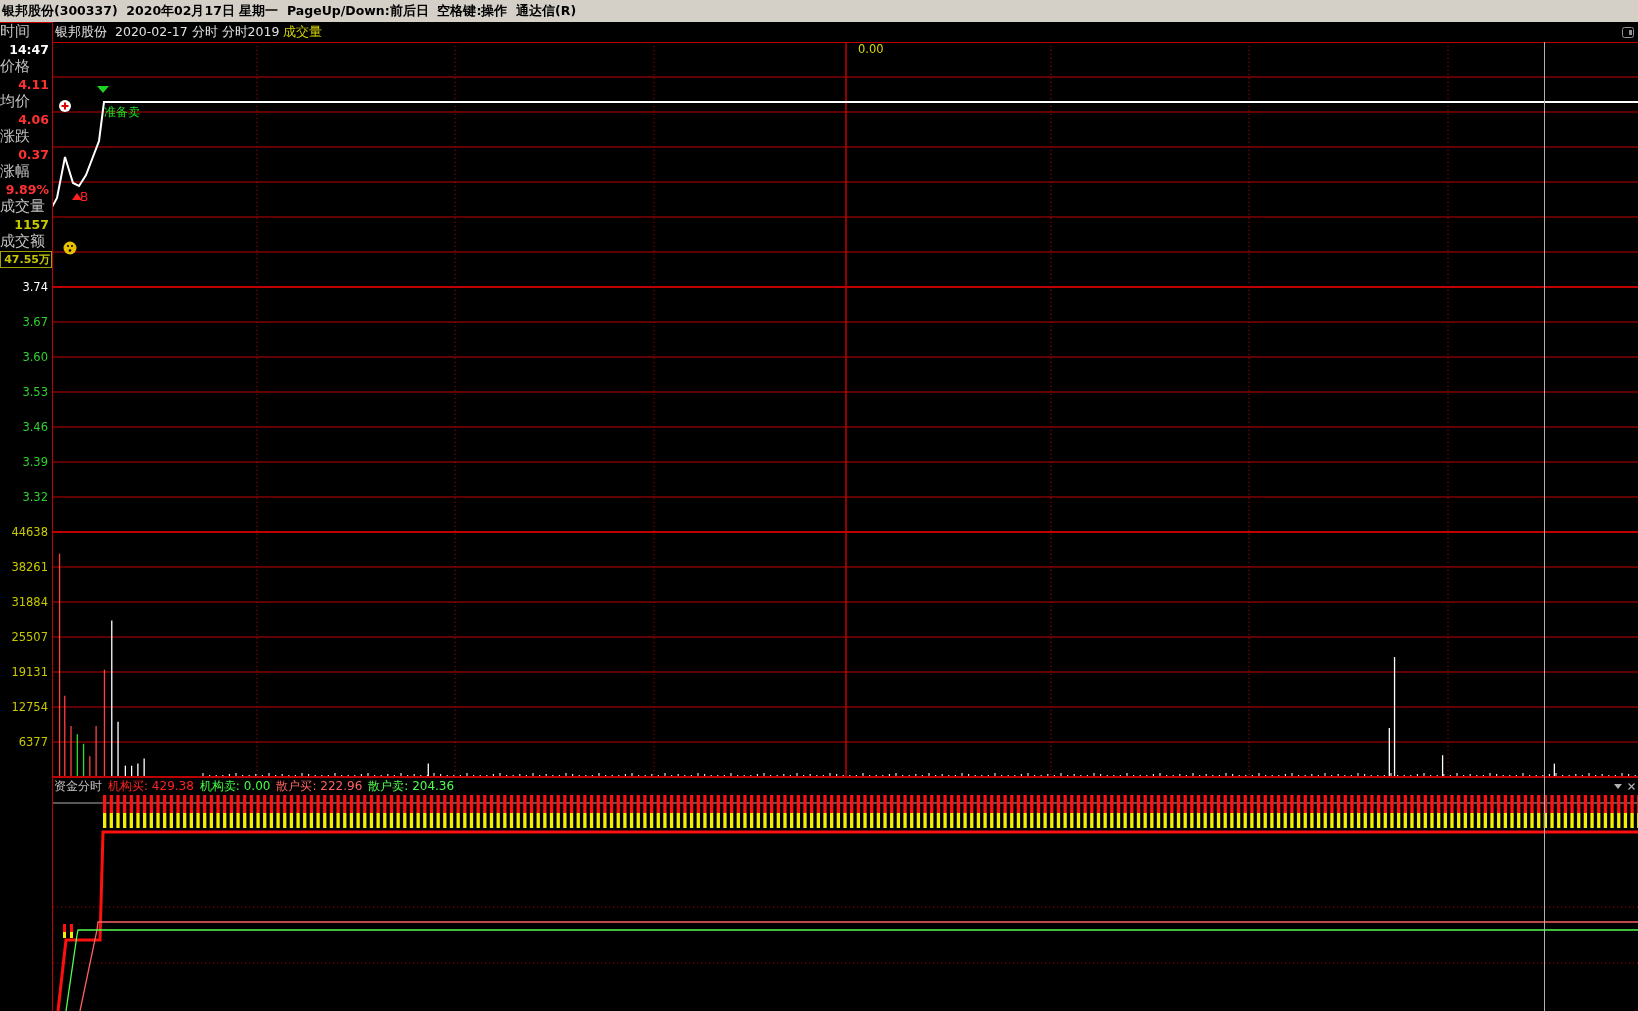 The image size is (1638, 1011). What do you see at coordinates (15, 102) in the screenshot?
I see `quote-label: 均价` at bounding box center [15, 102].